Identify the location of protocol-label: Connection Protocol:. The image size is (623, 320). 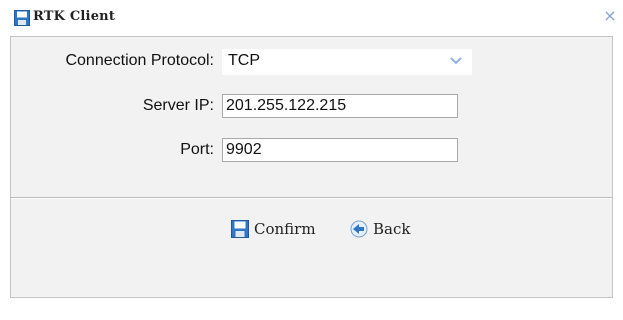
(139, 60).